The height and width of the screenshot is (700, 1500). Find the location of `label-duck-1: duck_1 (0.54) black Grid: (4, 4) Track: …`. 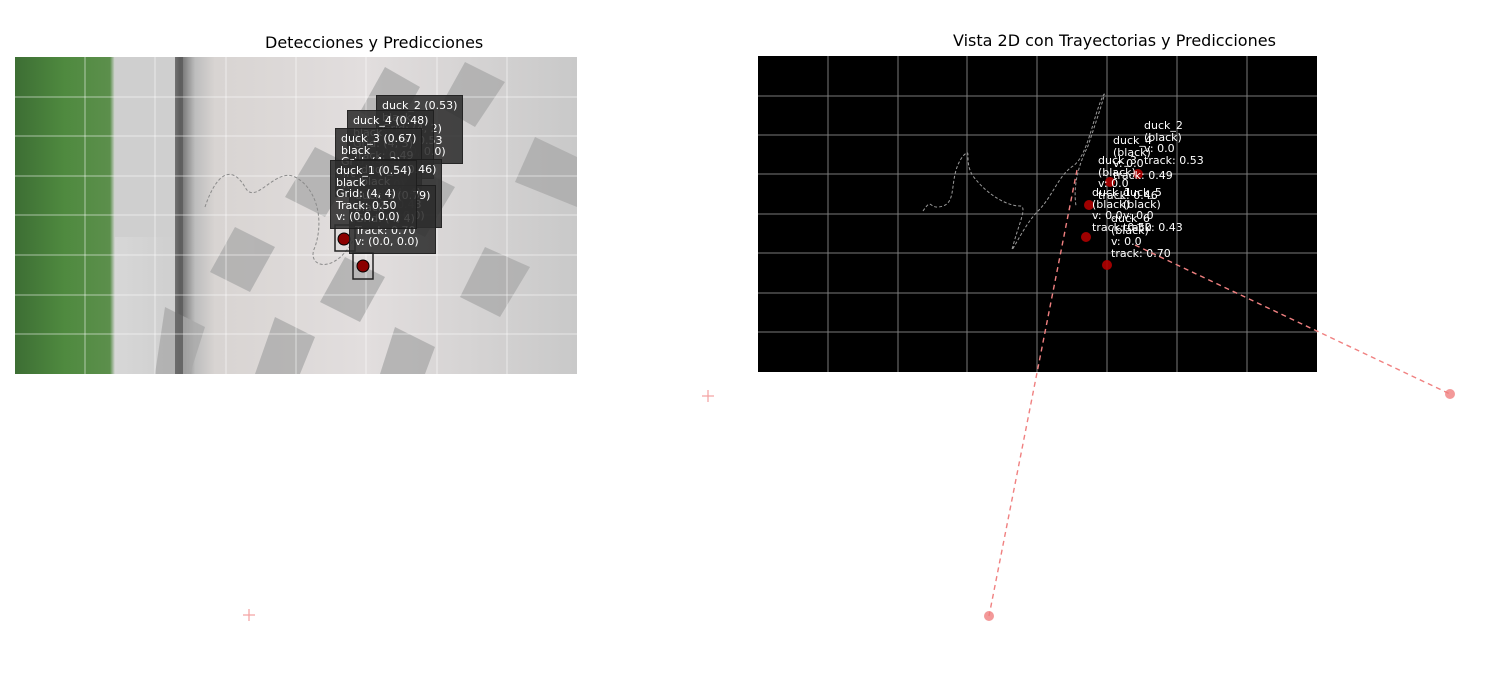

label-duck-1: duck_1 (0.54) black Grid: (4, 4) Track: … is located at coordinates (374, 194).